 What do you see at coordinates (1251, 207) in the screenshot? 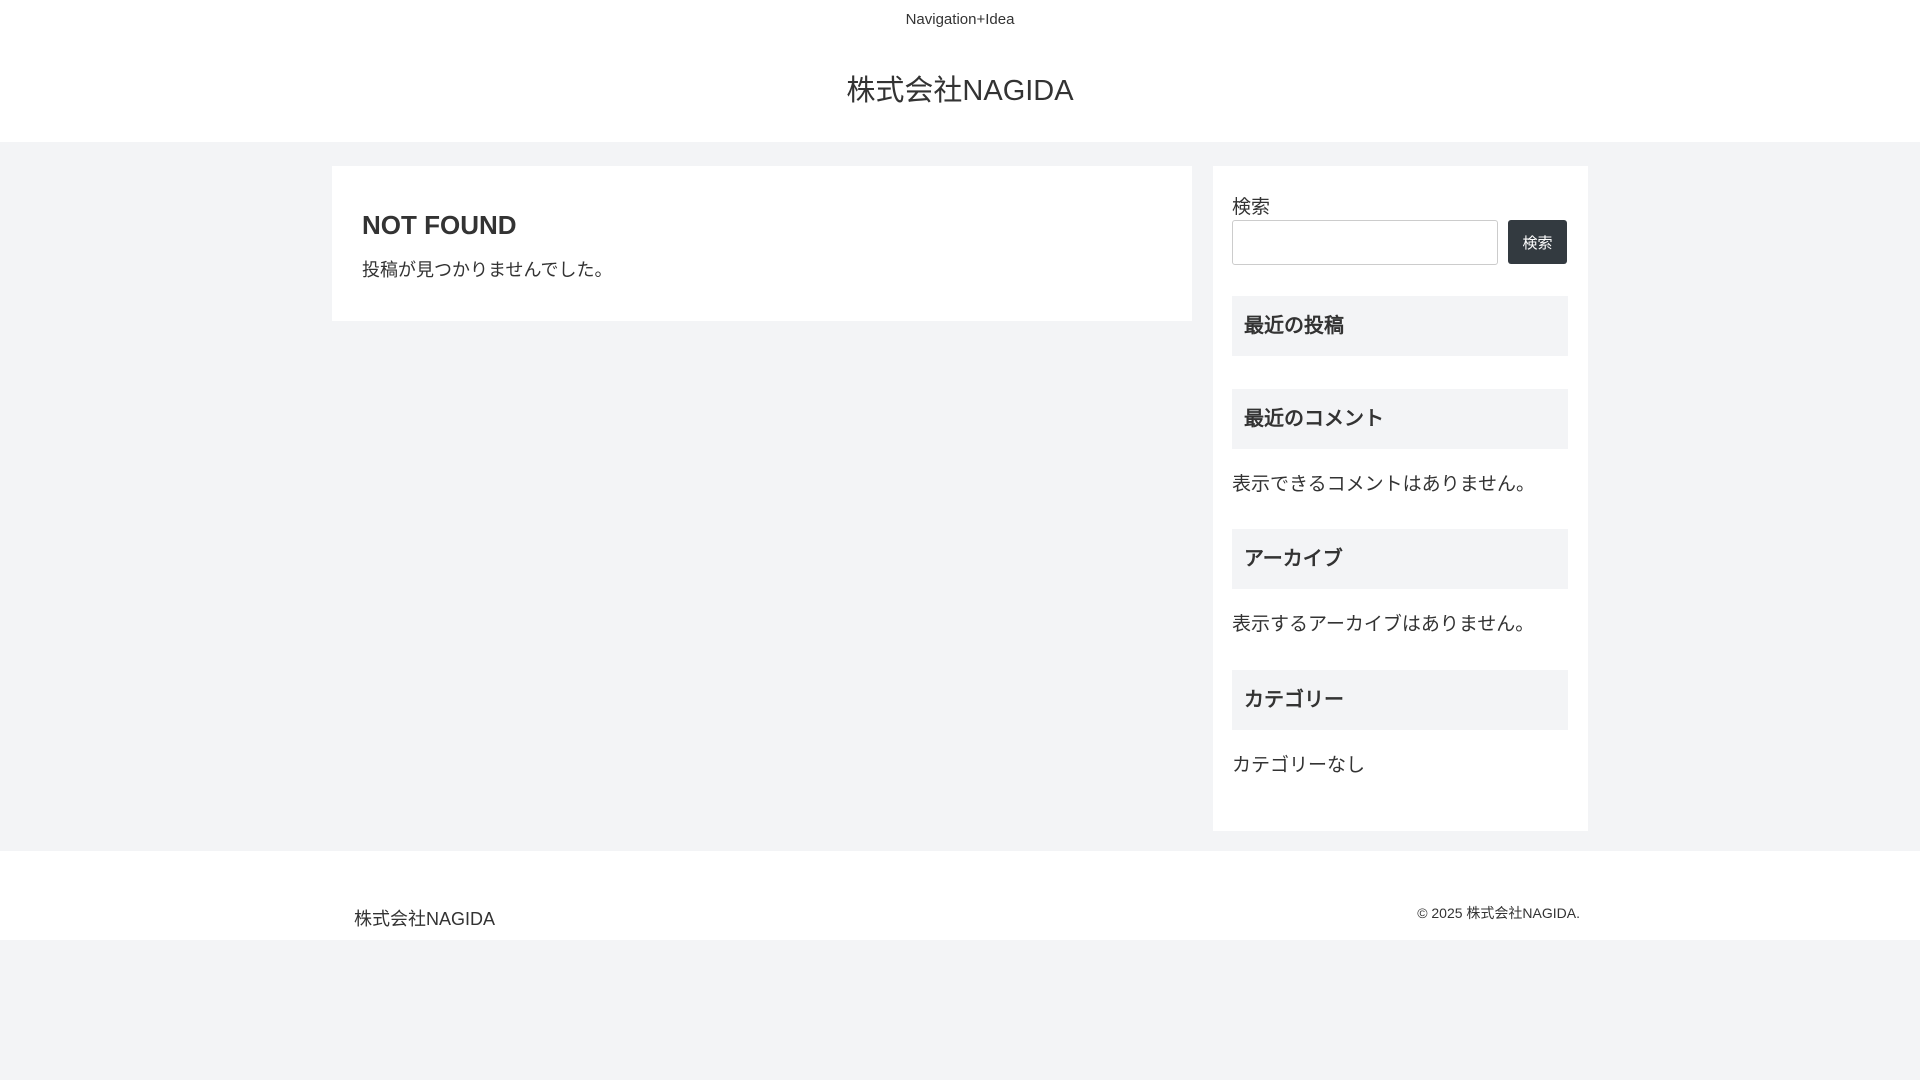
I see `search-label: 検索` at bounding box center [1251, 207].